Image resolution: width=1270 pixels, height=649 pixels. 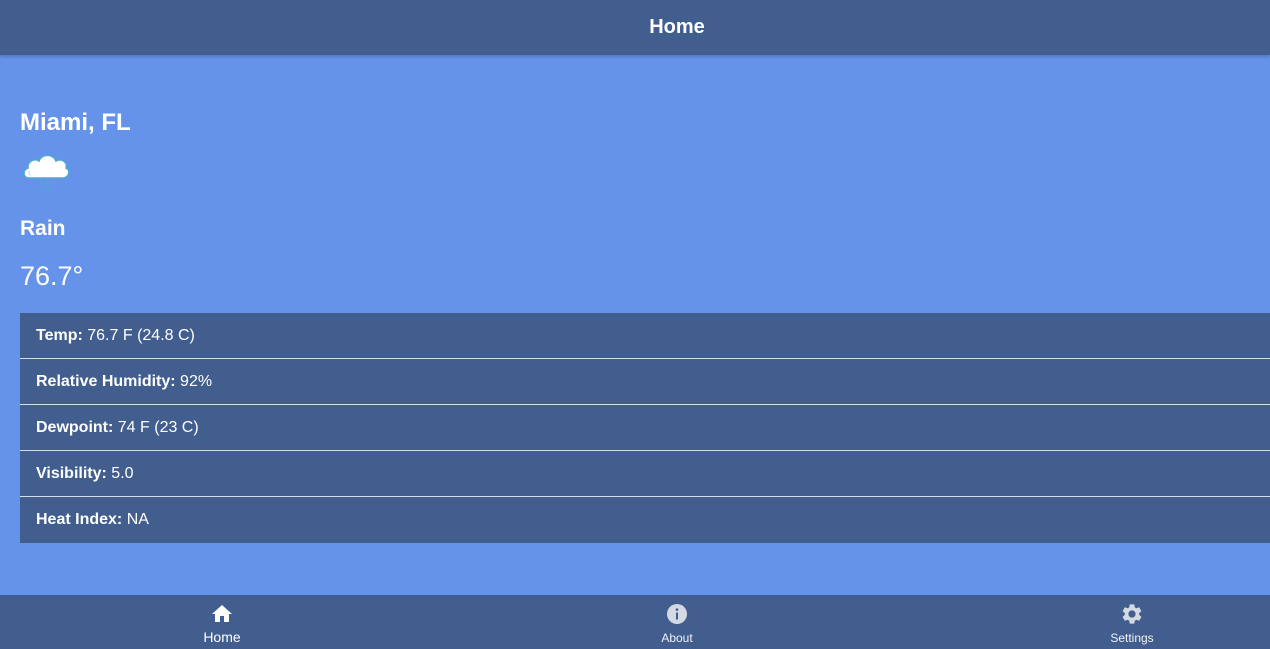 I want to click on bottom-nav: Home About Settings, so click(x=635, y=622).